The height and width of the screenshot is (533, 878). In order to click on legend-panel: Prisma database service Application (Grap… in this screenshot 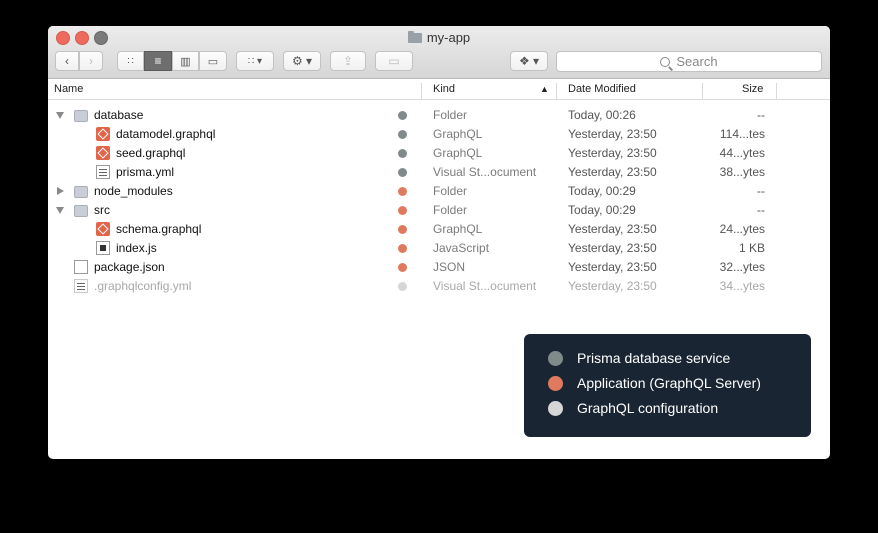, I will do `click(667, 385)`.